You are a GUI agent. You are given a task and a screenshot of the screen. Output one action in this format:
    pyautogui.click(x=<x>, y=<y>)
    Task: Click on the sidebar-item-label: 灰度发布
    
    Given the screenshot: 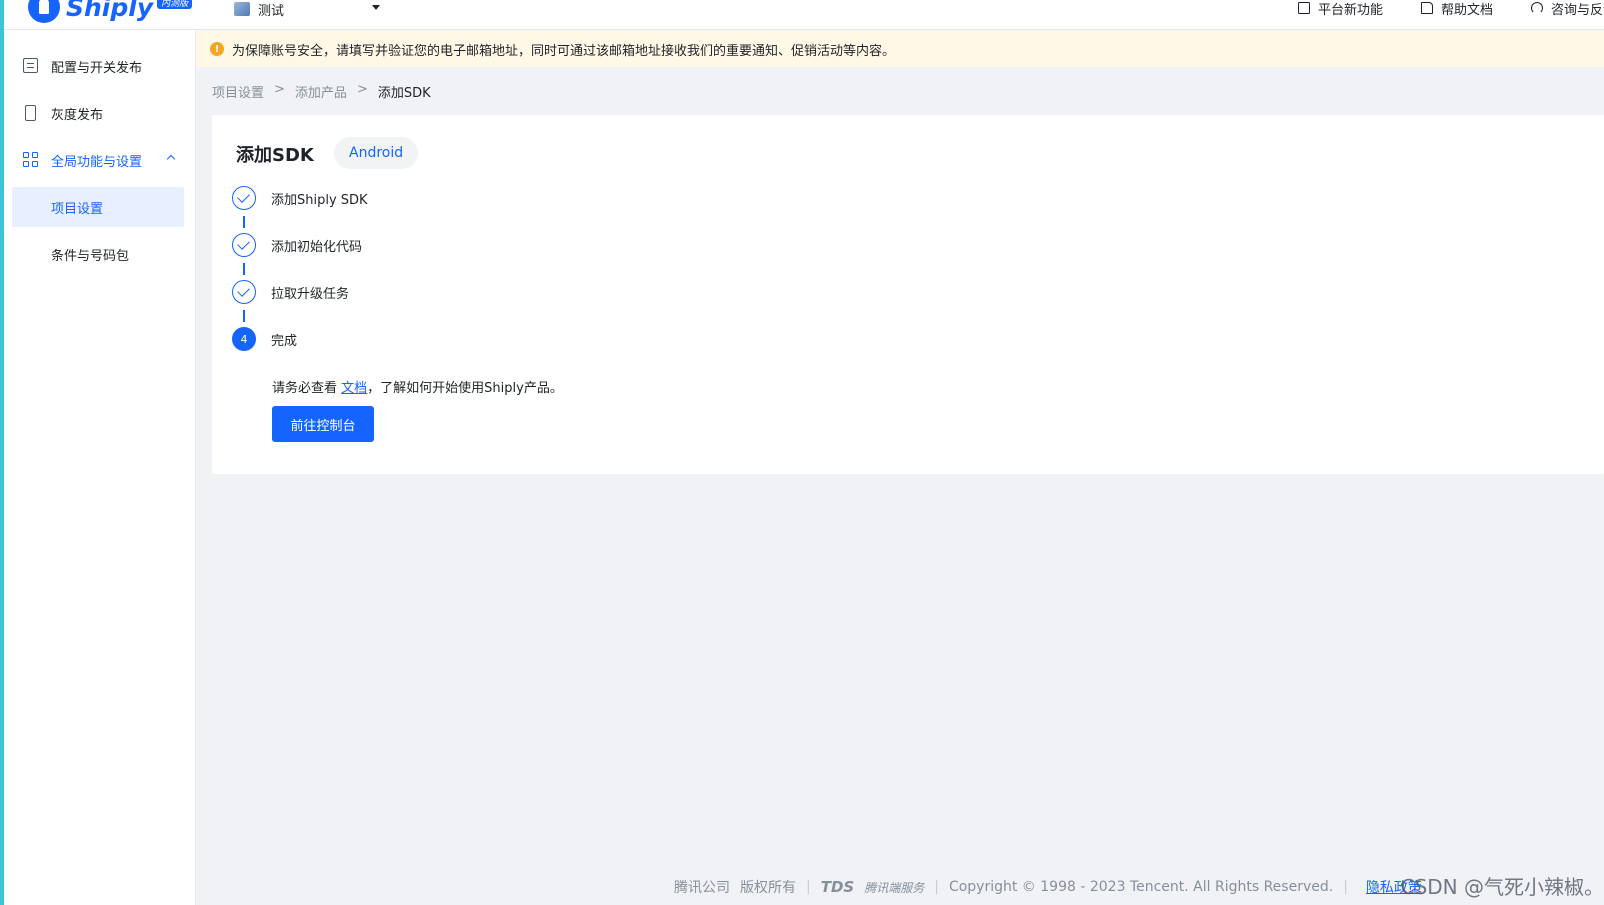 What is the action you would take?
    pyautogui.click(x=77, y=115)
    